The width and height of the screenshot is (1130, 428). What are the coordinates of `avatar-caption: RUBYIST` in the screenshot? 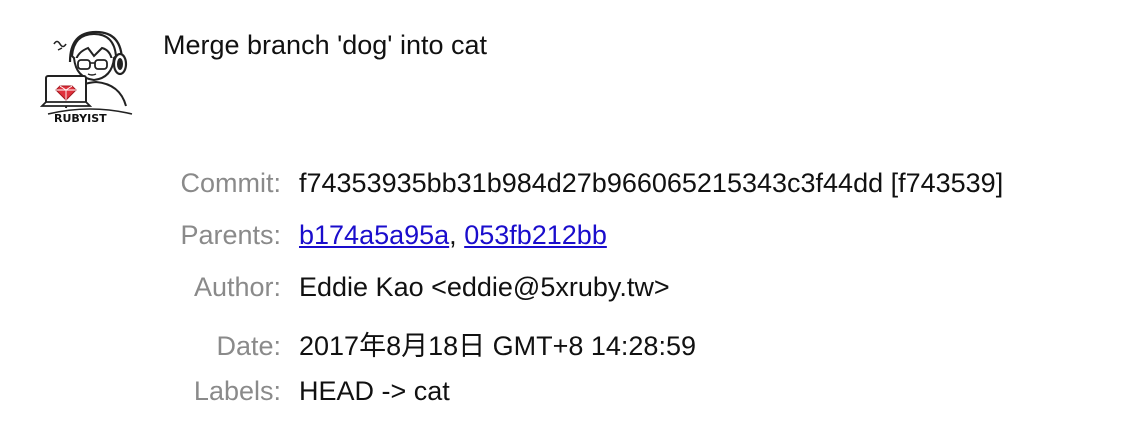 It's located at (80, 117).